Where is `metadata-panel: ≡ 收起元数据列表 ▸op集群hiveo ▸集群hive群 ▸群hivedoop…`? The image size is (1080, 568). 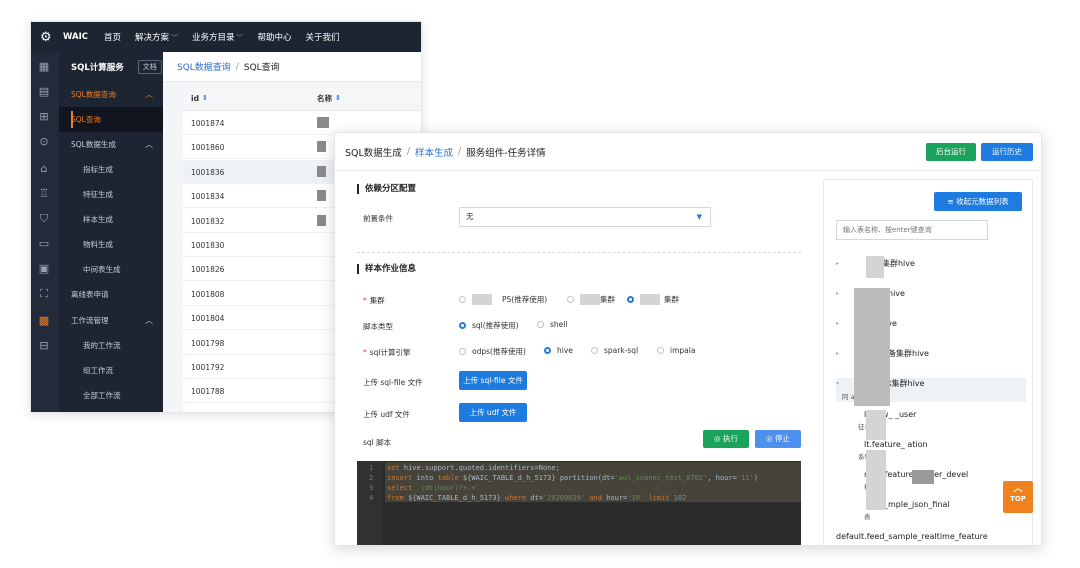
metadata-panel: ≡ 收起元数据列表 ▸op集群hiveo ▸集群hive群 ▸群hivedoop… is located at coordinates (928, 362).